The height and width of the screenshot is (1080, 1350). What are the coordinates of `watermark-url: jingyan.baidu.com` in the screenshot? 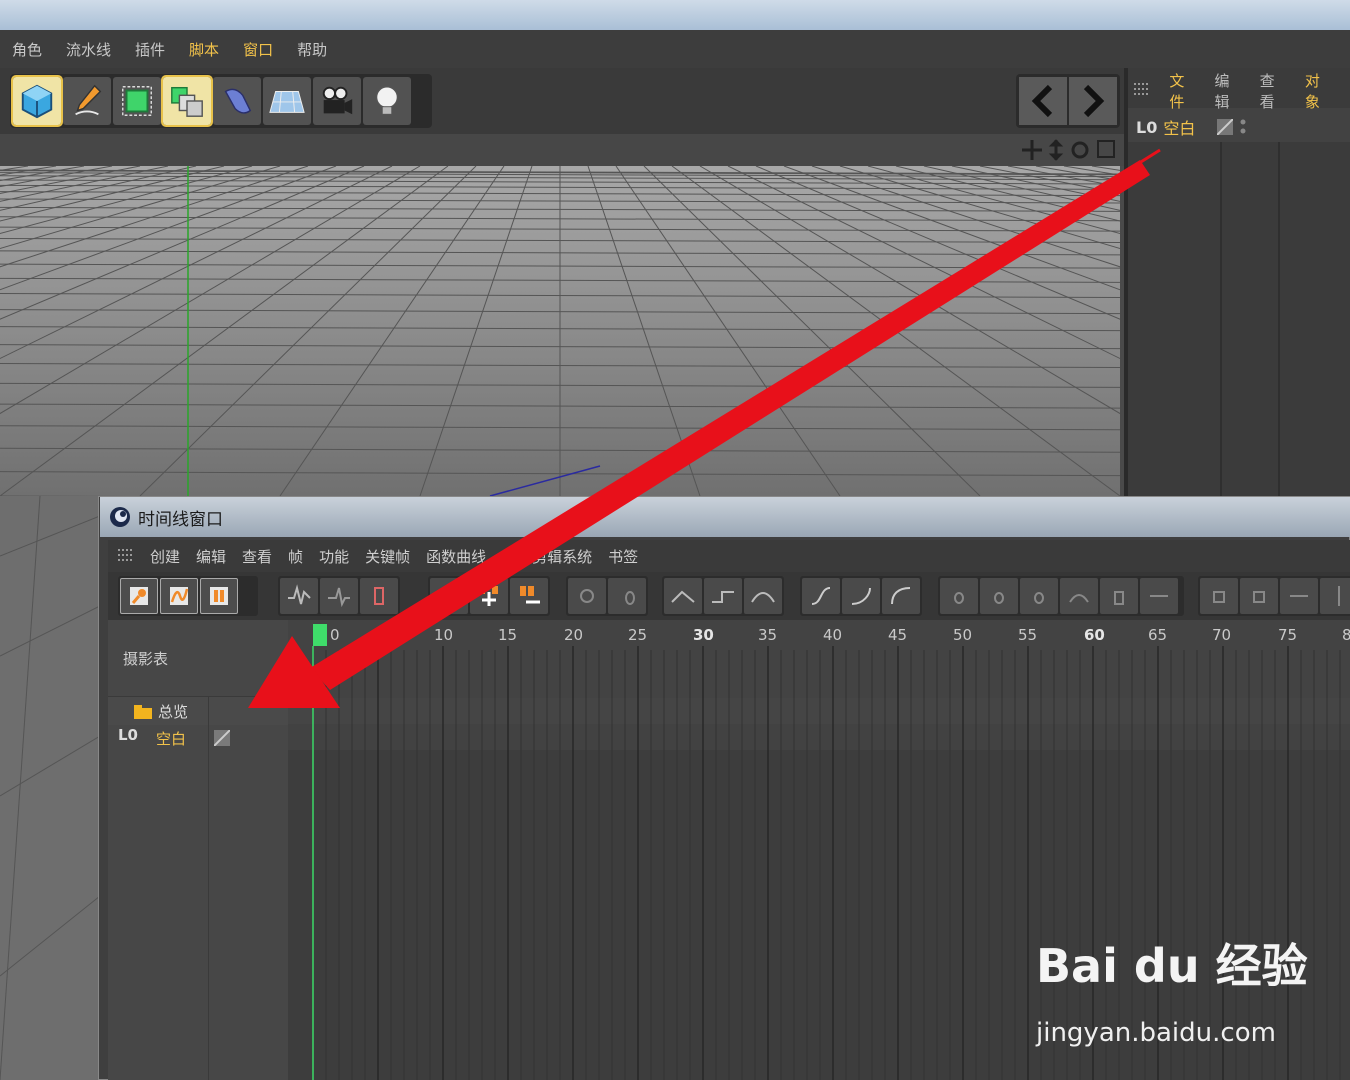 It's located at (1156, 1033).